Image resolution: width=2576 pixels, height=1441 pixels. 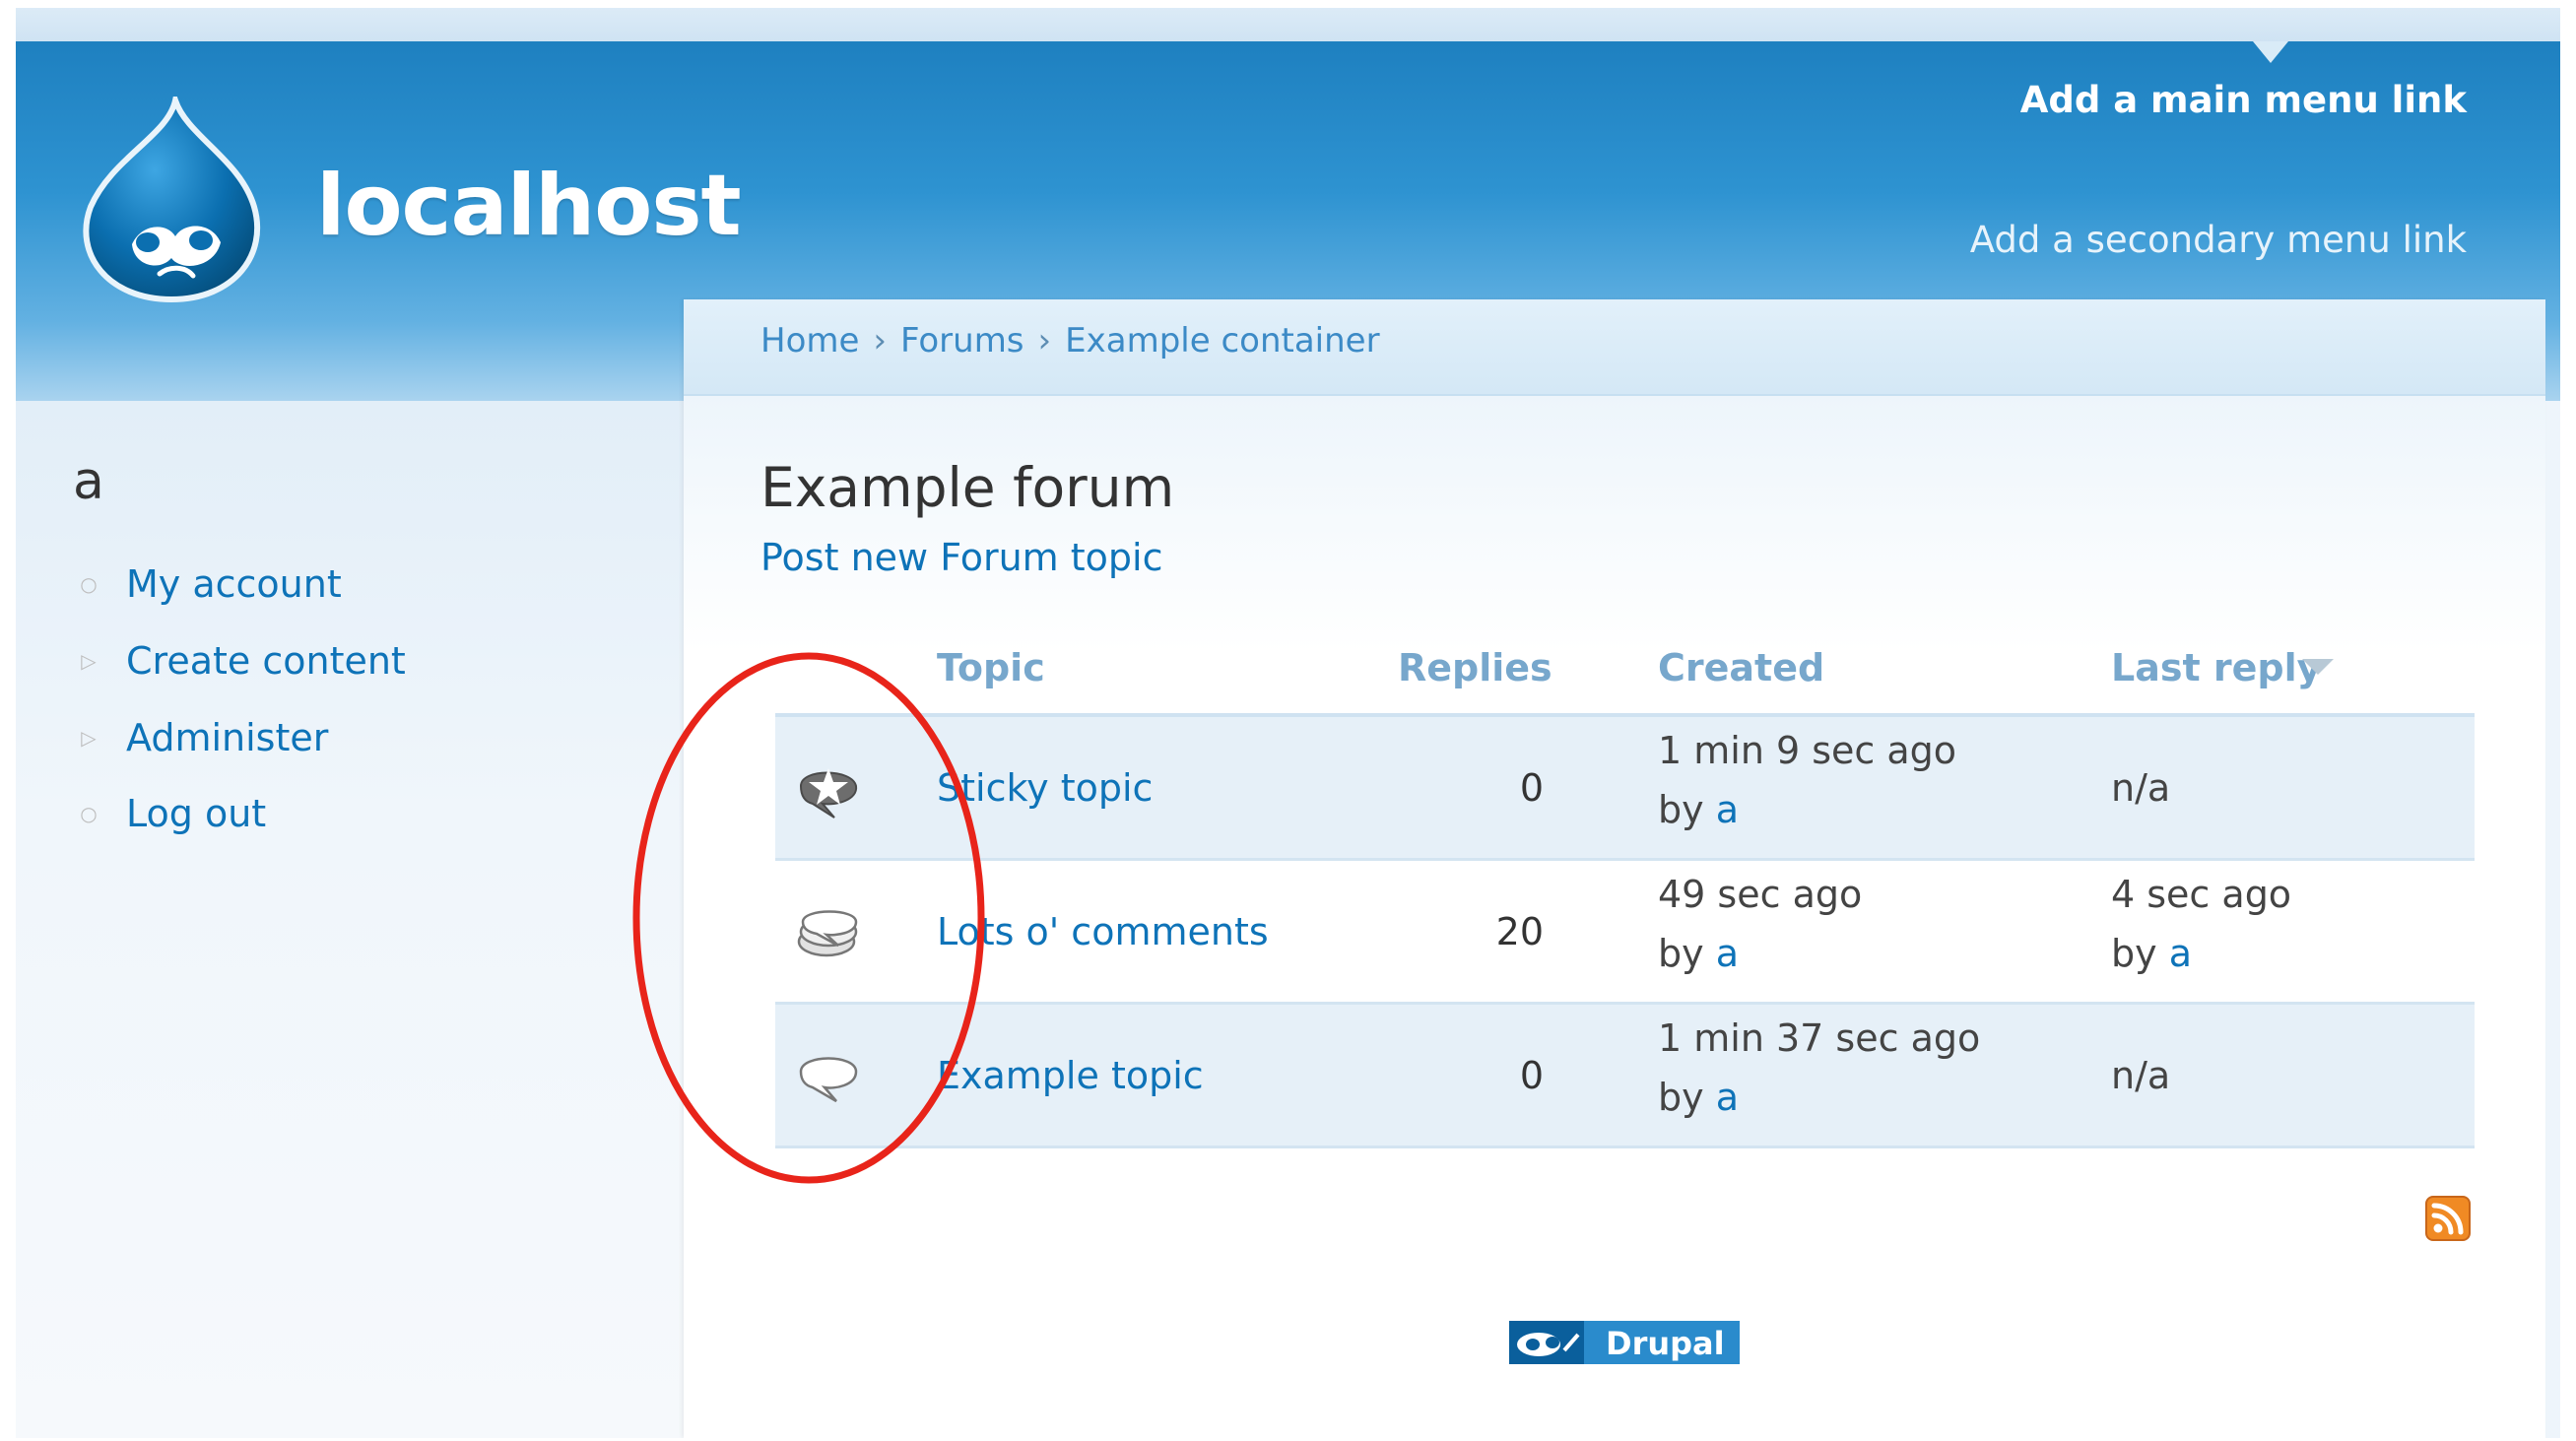 What do you see at coordinates (961, 557) in the screenshot?
I see `post-new-forum-topic-link: Post new Forum topic` at bounding box center [961, 557].